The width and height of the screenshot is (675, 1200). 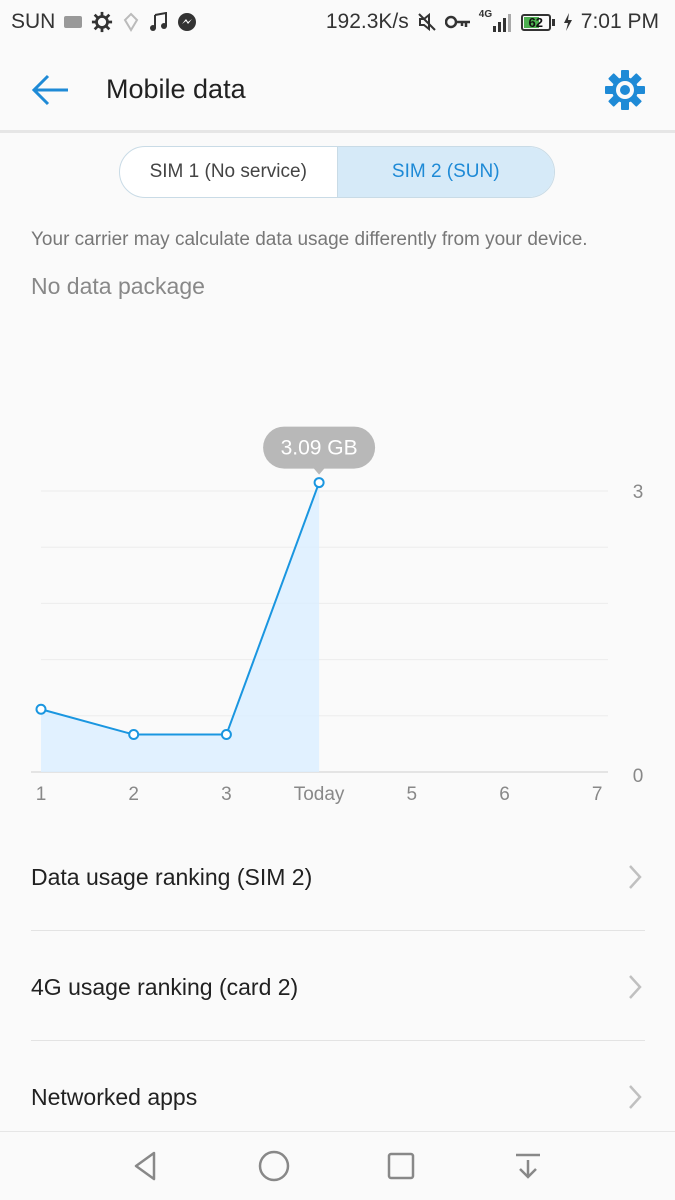 I want to click on settings-button, so click(x=625, y=90).